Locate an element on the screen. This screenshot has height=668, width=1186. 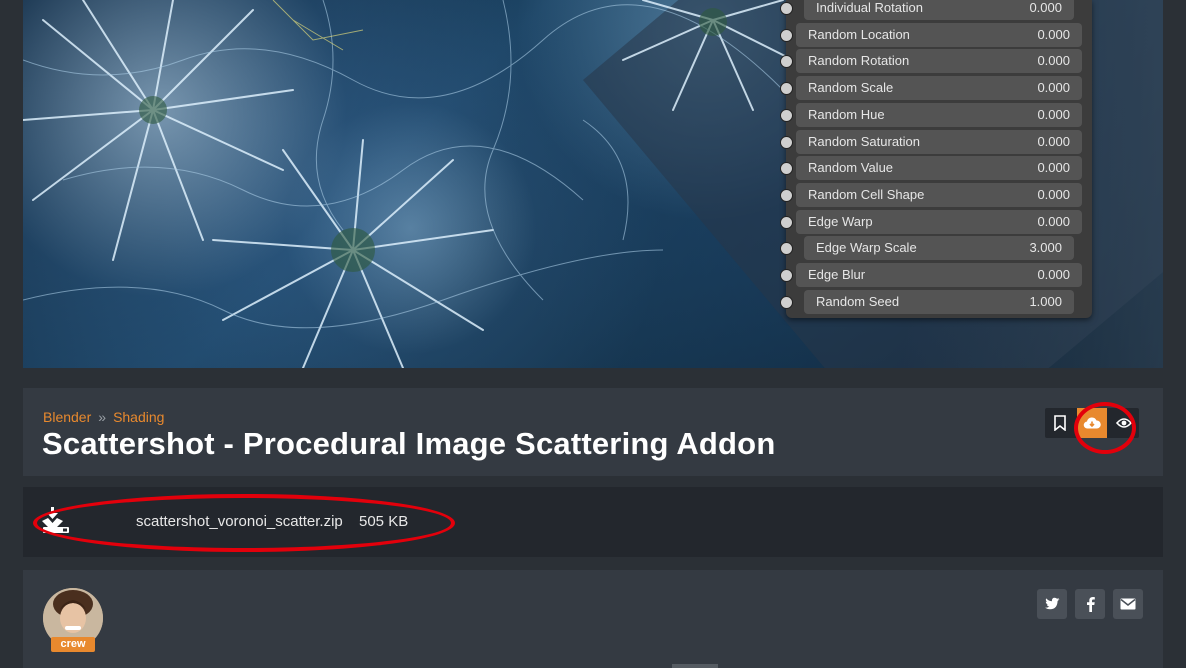
crew-badge: crew is located at coordinates (73, 644).